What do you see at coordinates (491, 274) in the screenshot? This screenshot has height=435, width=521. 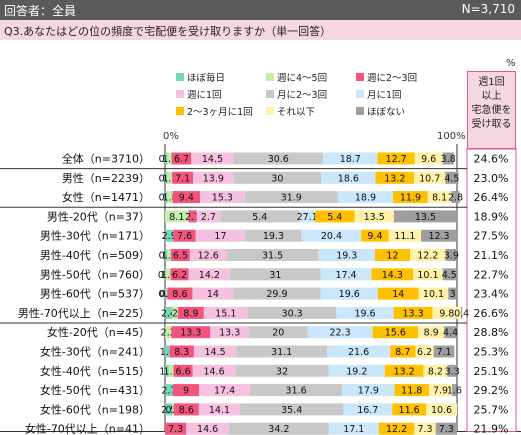 I see `weekly-or-more-value: 22.7%` at bounding box center [491, 274].